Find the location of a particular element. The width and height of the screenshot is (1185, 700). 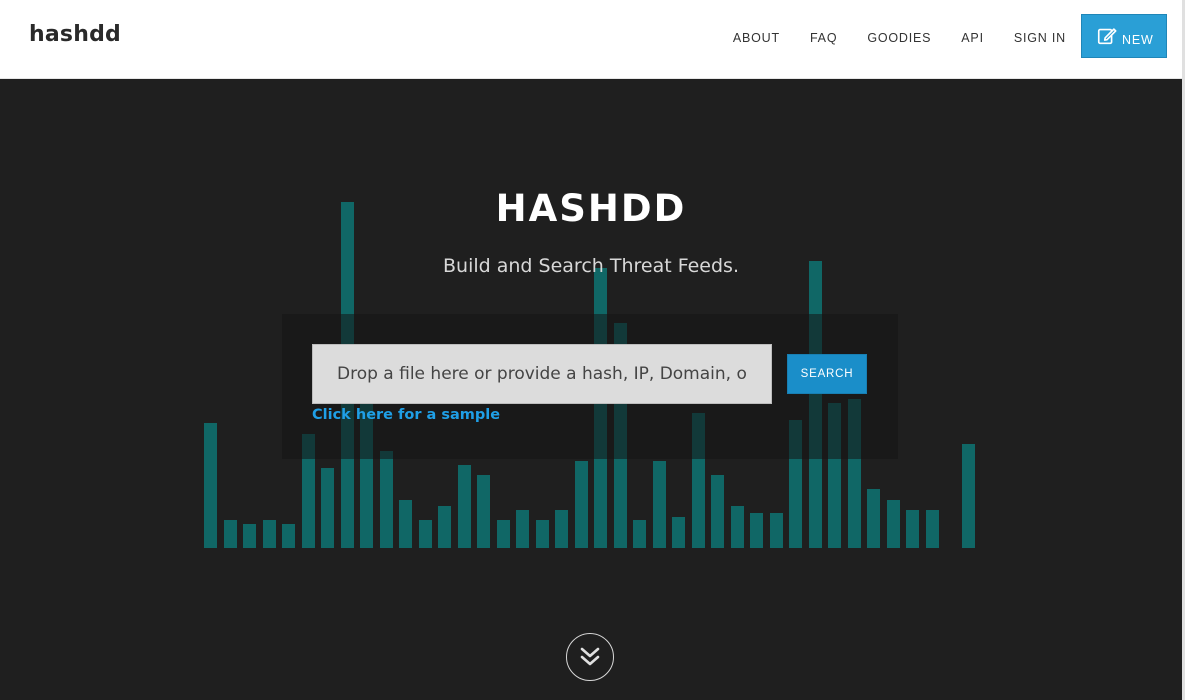

hero-title: HASHDD is located at coordinates (591, 208).